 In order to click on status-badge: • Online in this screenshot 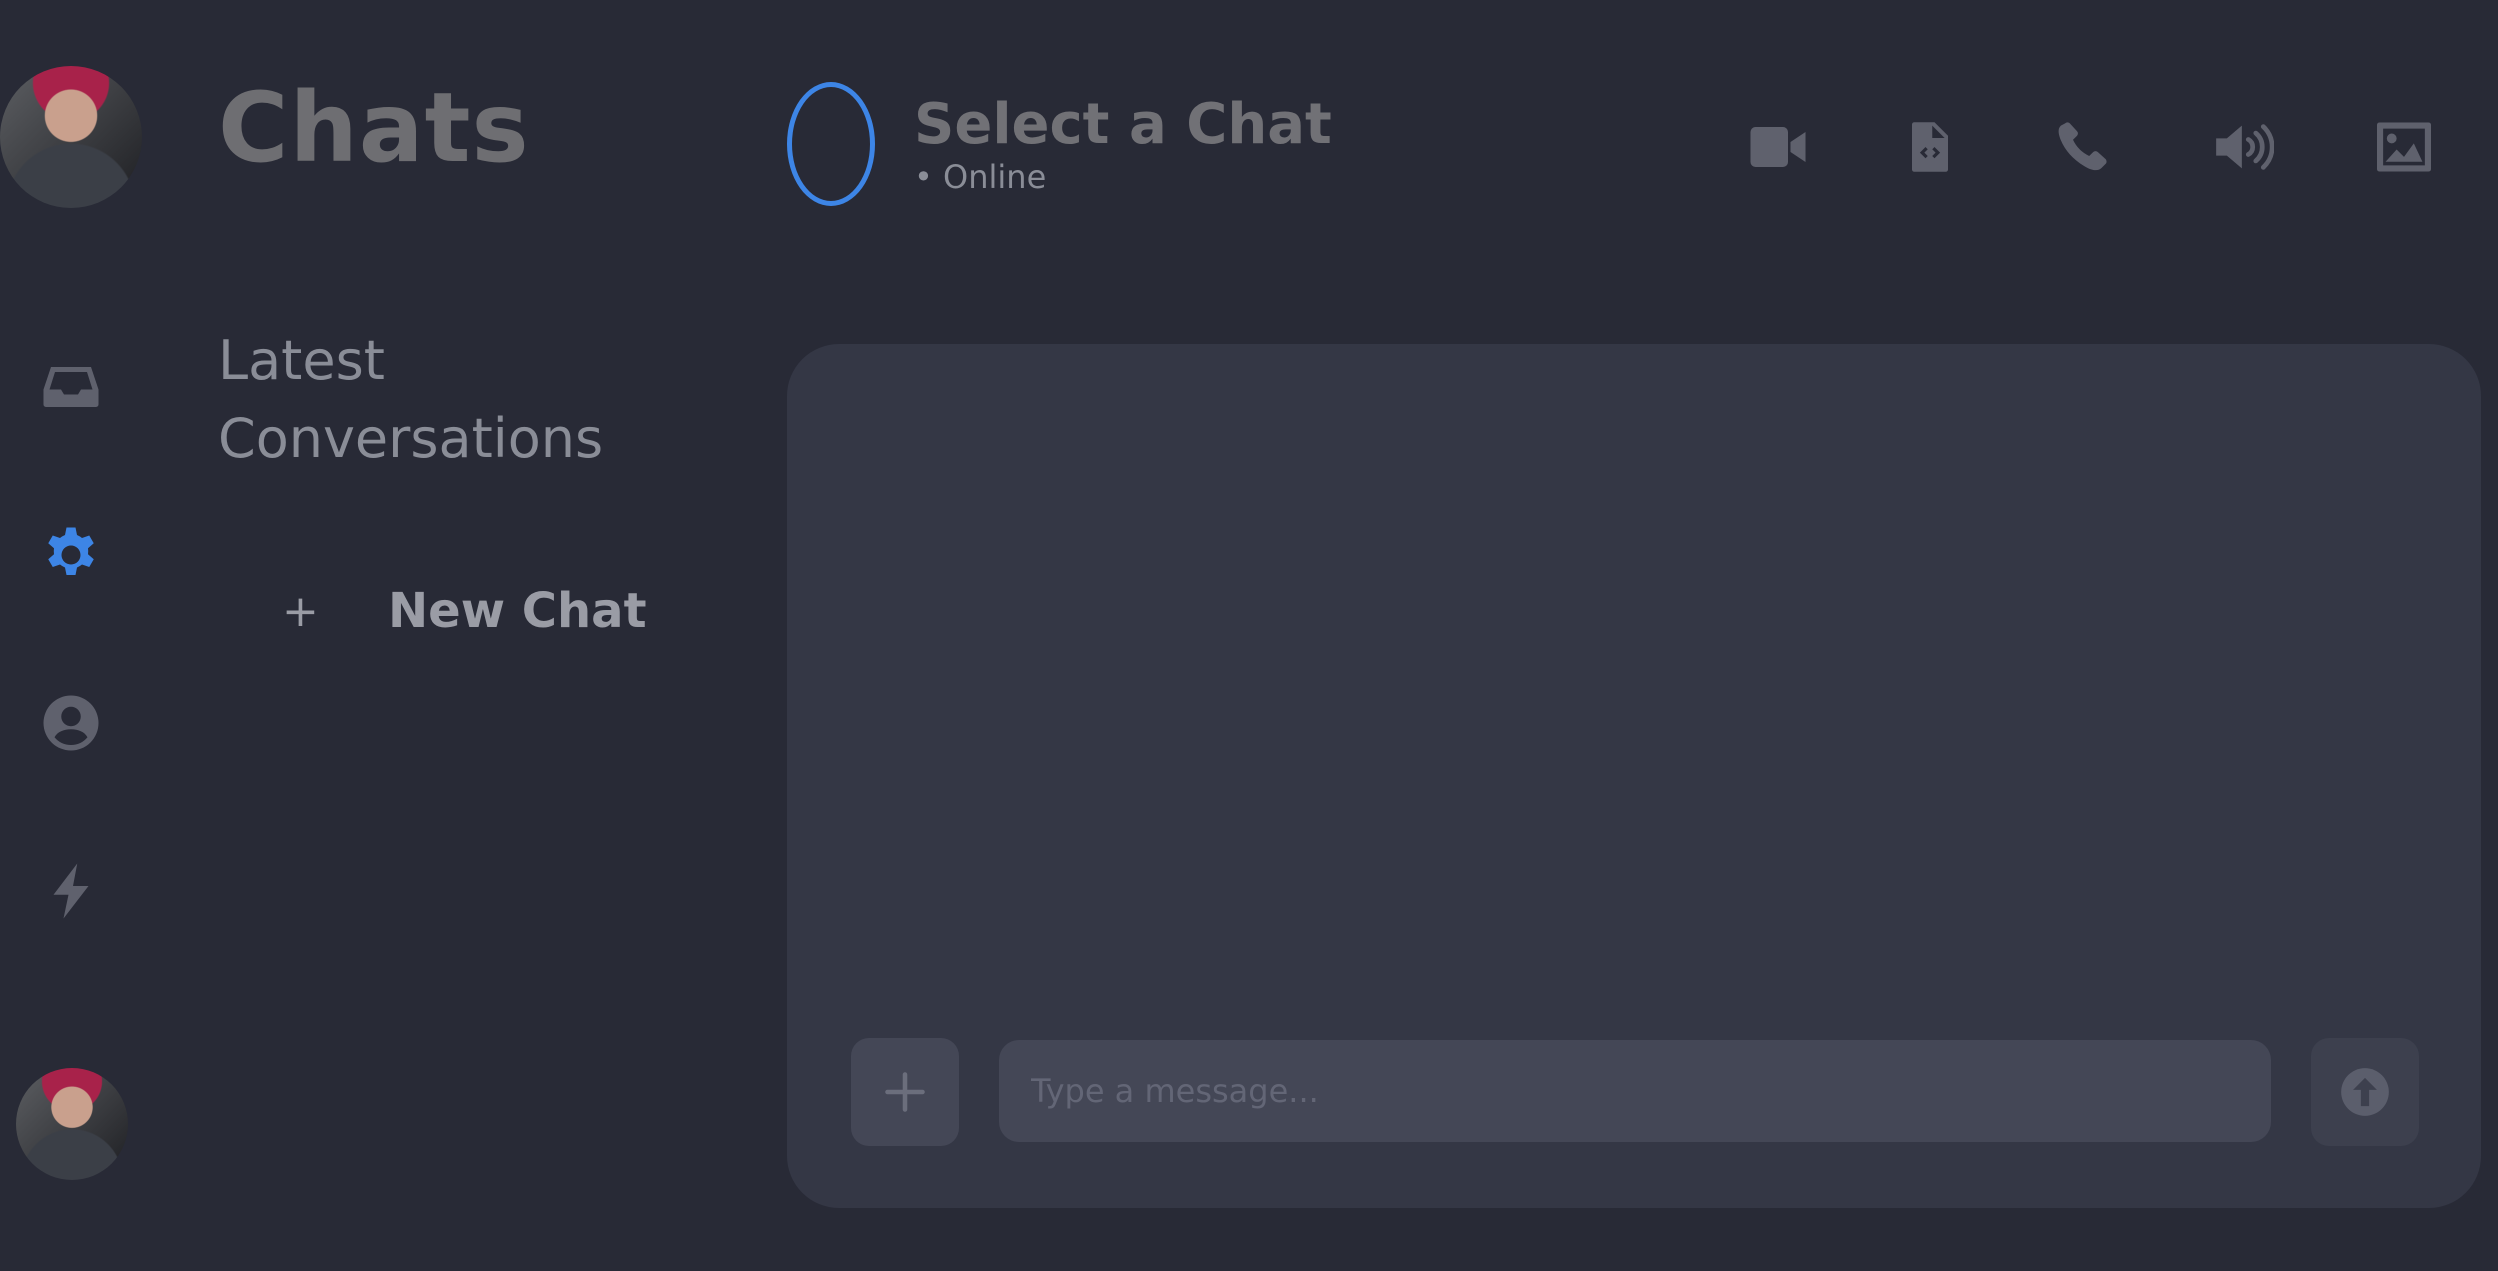, I will do `click(980, 177)`.